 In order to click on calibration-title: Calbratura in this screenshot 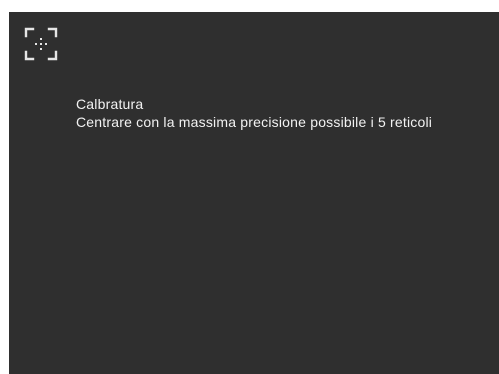, I will do `click(110, 104)`.